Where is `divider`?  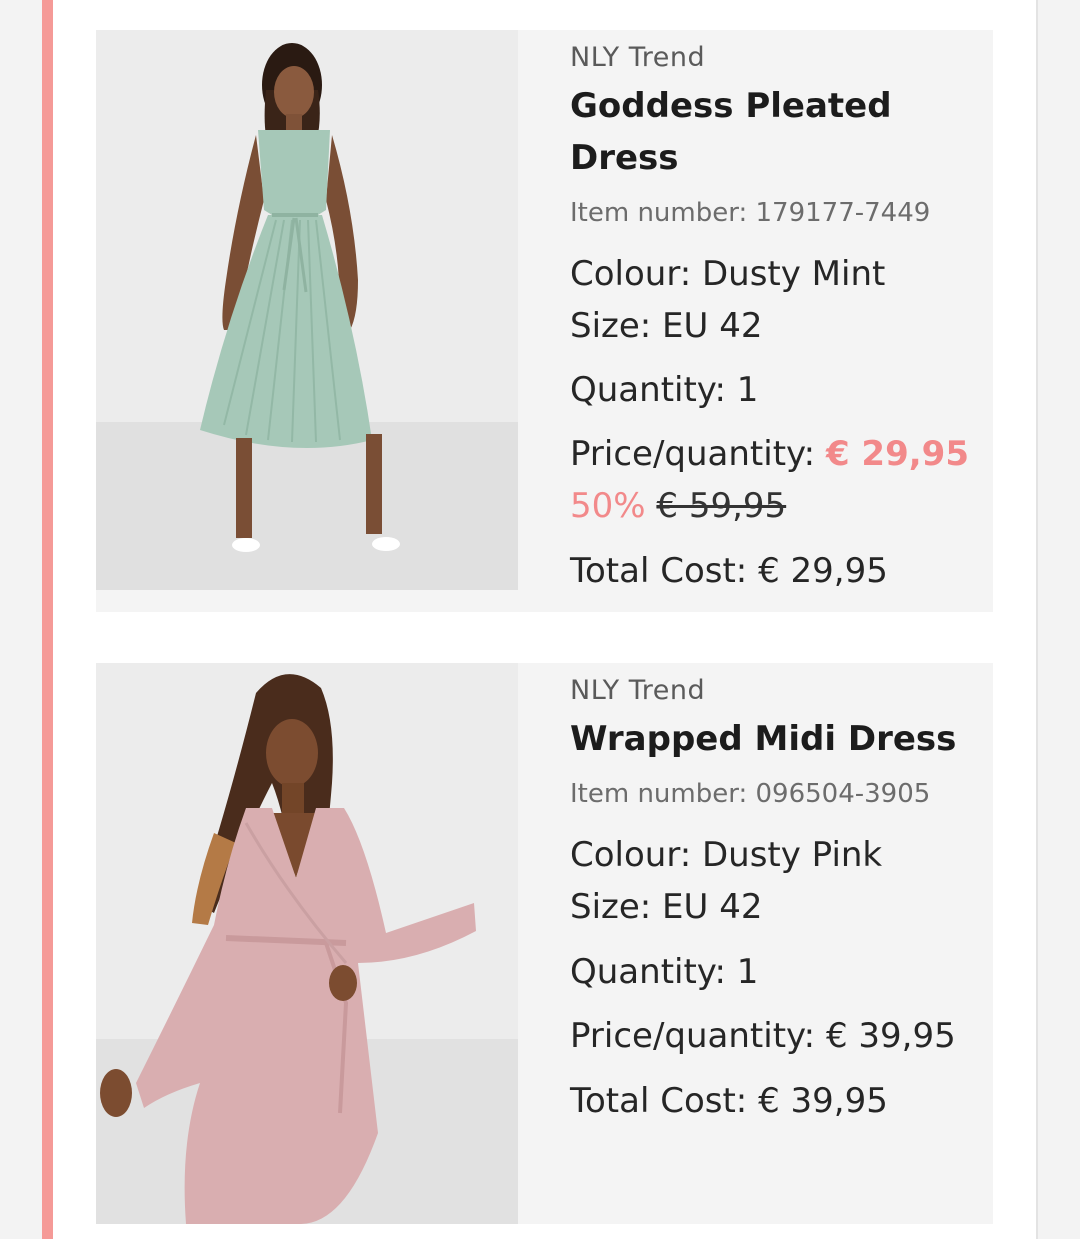 divider is located at coordinates (1037, 619).